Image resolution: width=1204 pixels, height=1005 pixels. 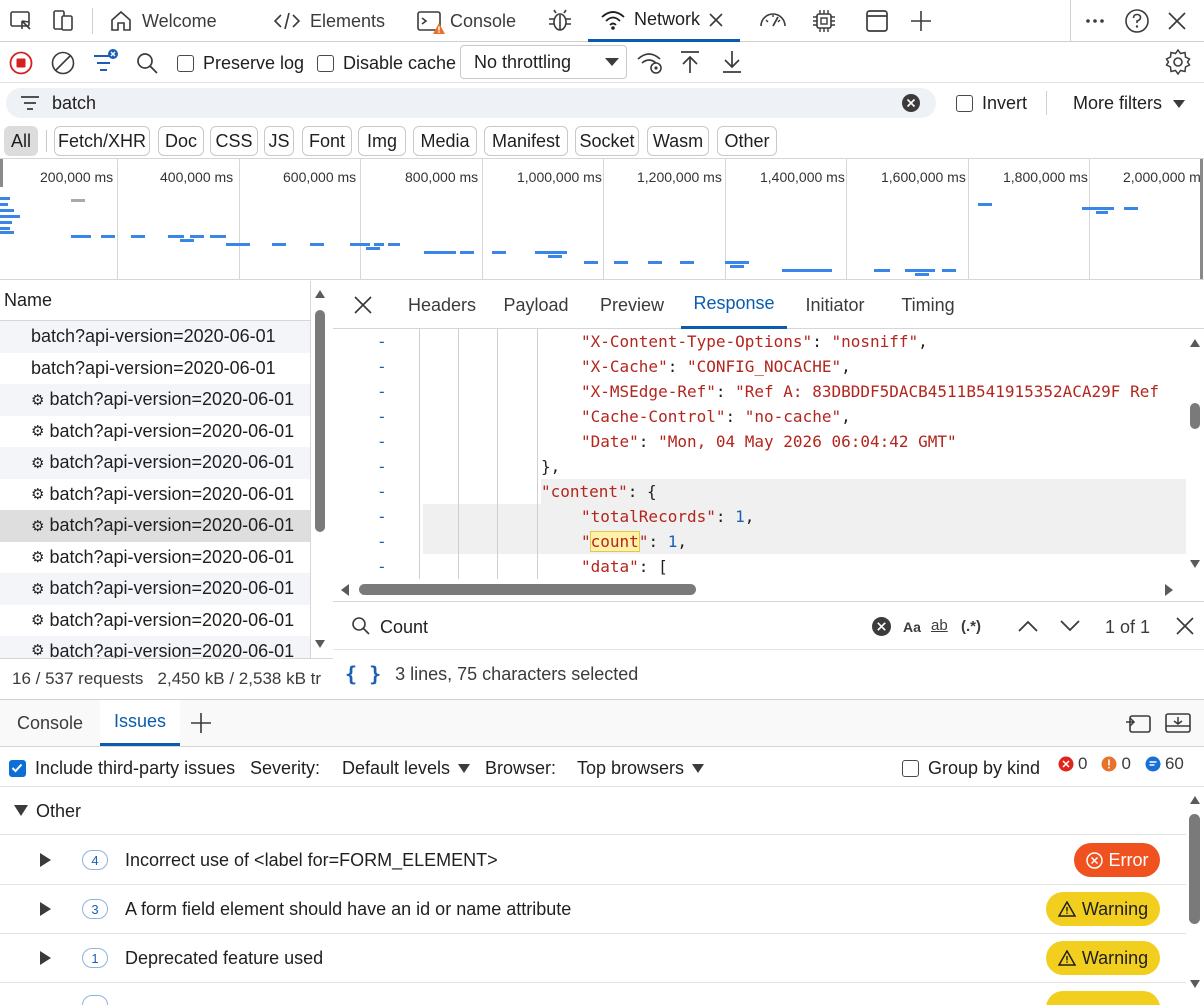 I want to click on previous-match-icon, so click(x=1028, y=628).